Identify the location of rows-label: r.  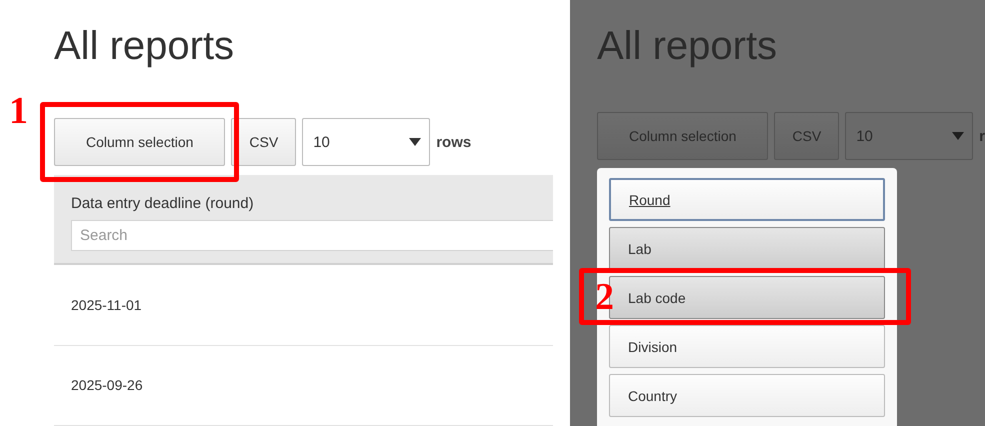
(982, 136).